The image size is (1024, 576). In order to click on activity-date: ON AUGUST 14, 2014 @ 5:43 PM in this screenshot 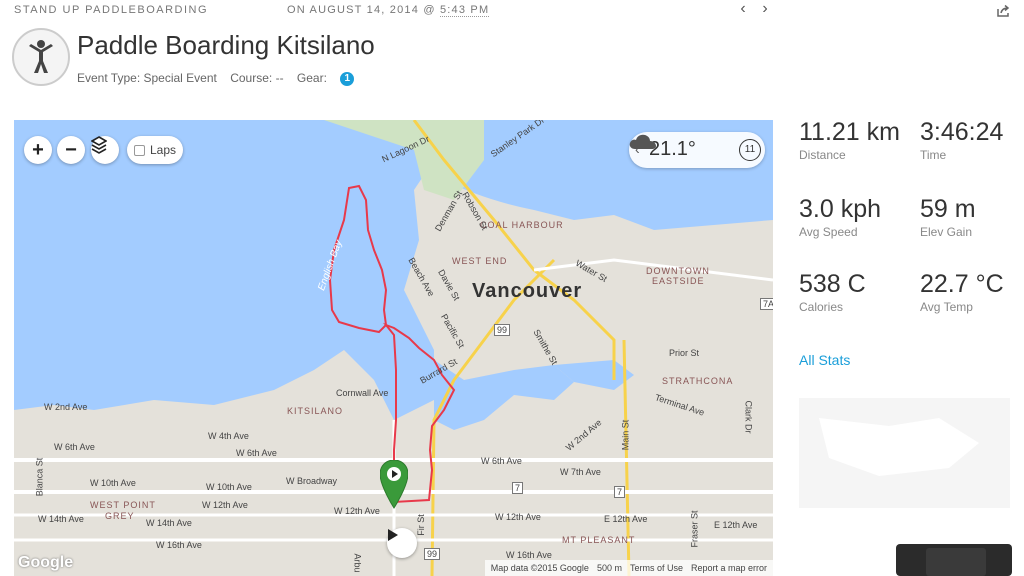, I will do `click(388, 10)`.